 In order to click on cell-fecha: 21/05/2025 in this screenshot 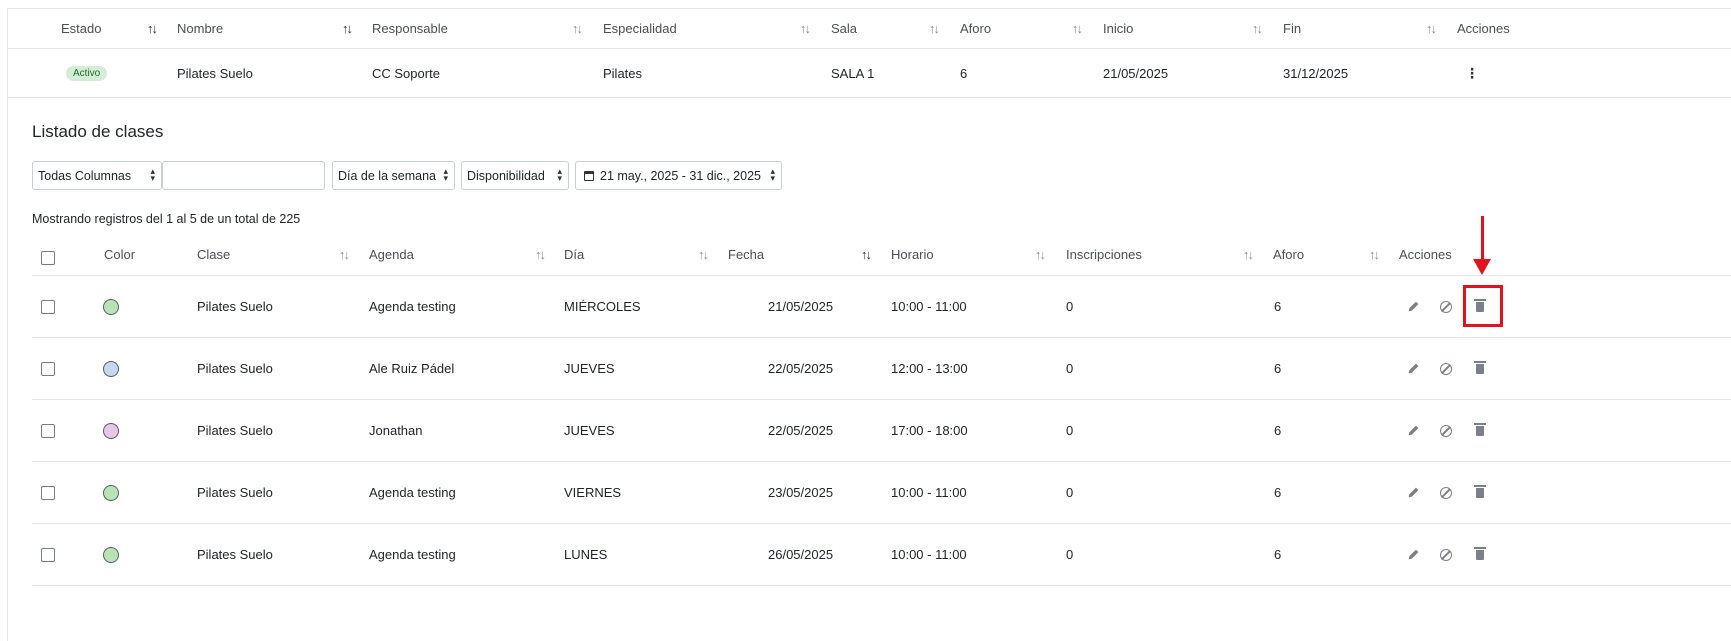, I will do `click(801, 306)`.